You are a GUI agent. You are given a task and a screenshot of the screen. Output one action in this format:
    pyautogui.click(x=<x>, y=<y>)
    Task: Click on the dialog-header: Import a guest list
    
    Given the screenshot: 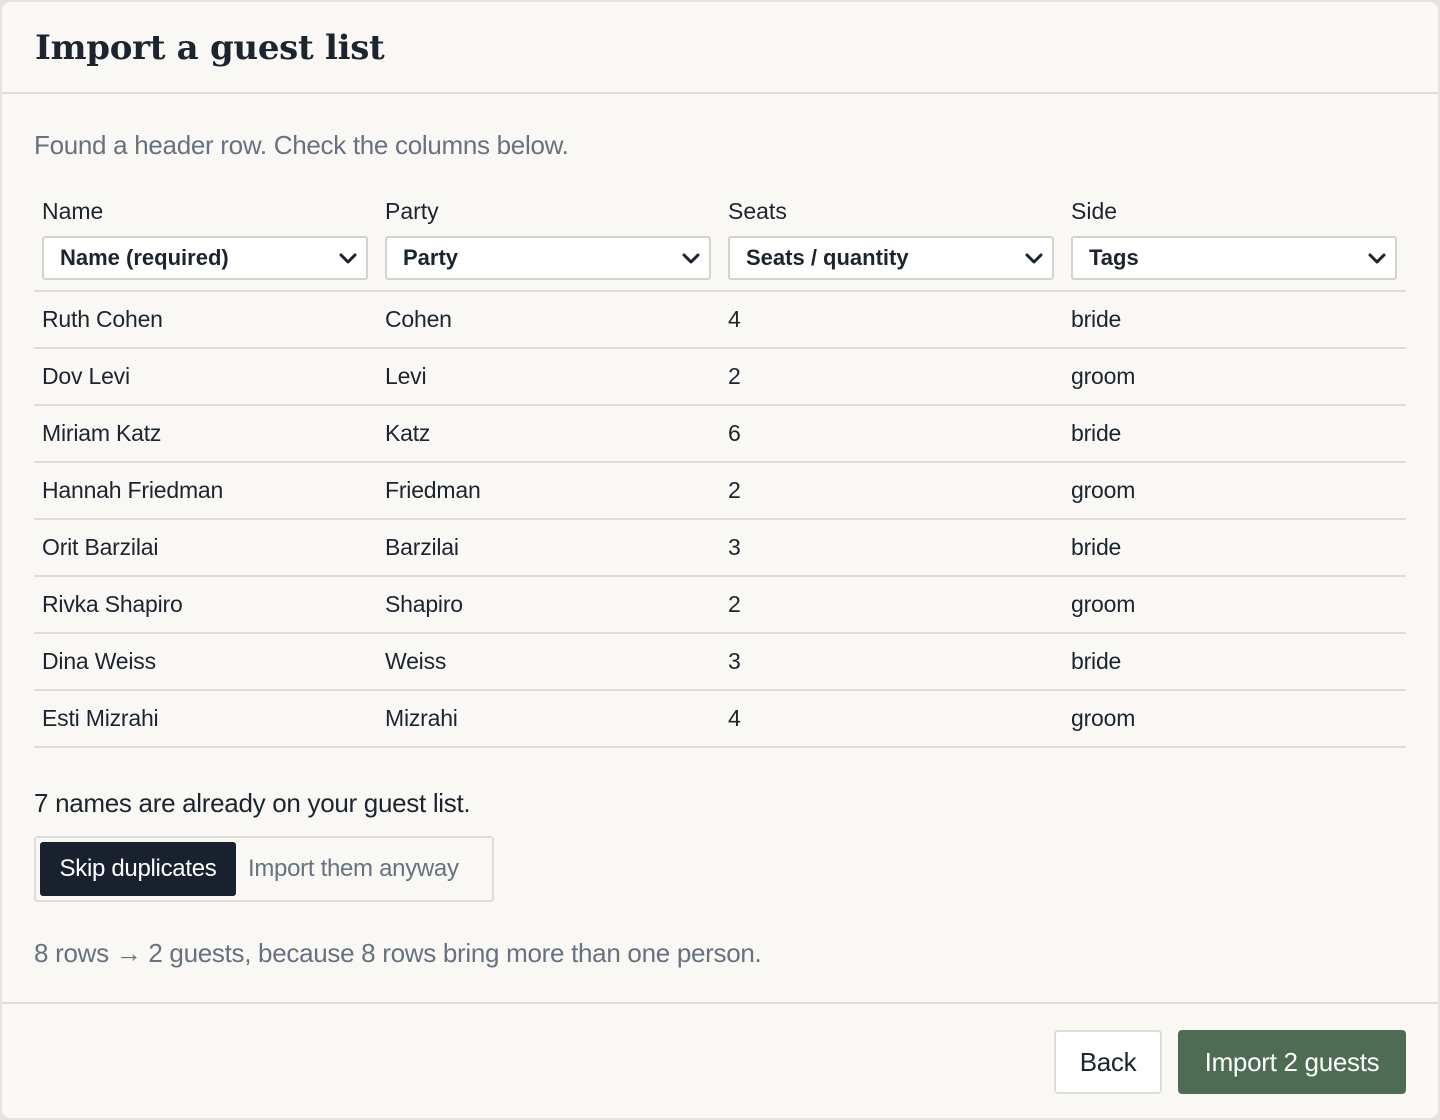 What is the action you would take?
    pyautogui.click(x=720, y=48)
    